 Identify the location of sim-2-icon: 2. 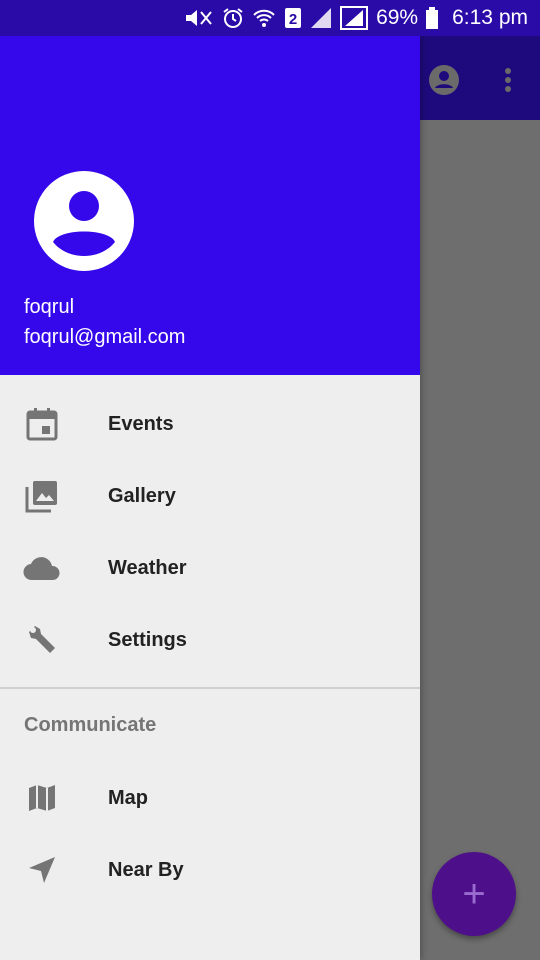
(293, 18).